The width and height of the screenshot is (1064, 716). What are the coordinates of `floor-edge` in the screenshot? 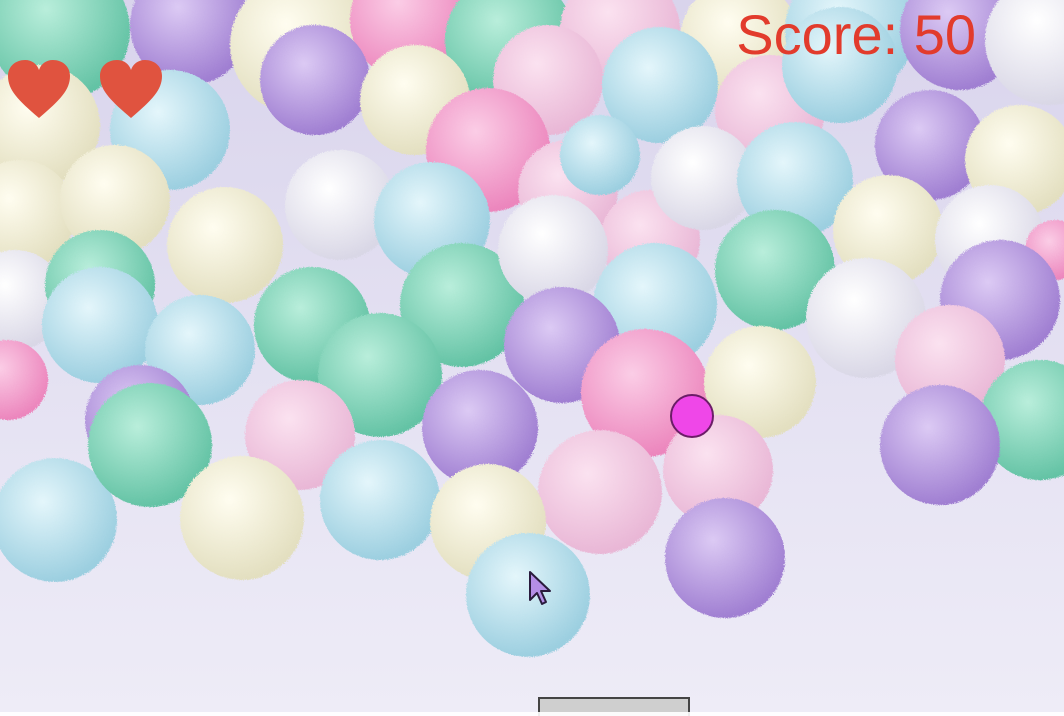 It's located at (532, 714).